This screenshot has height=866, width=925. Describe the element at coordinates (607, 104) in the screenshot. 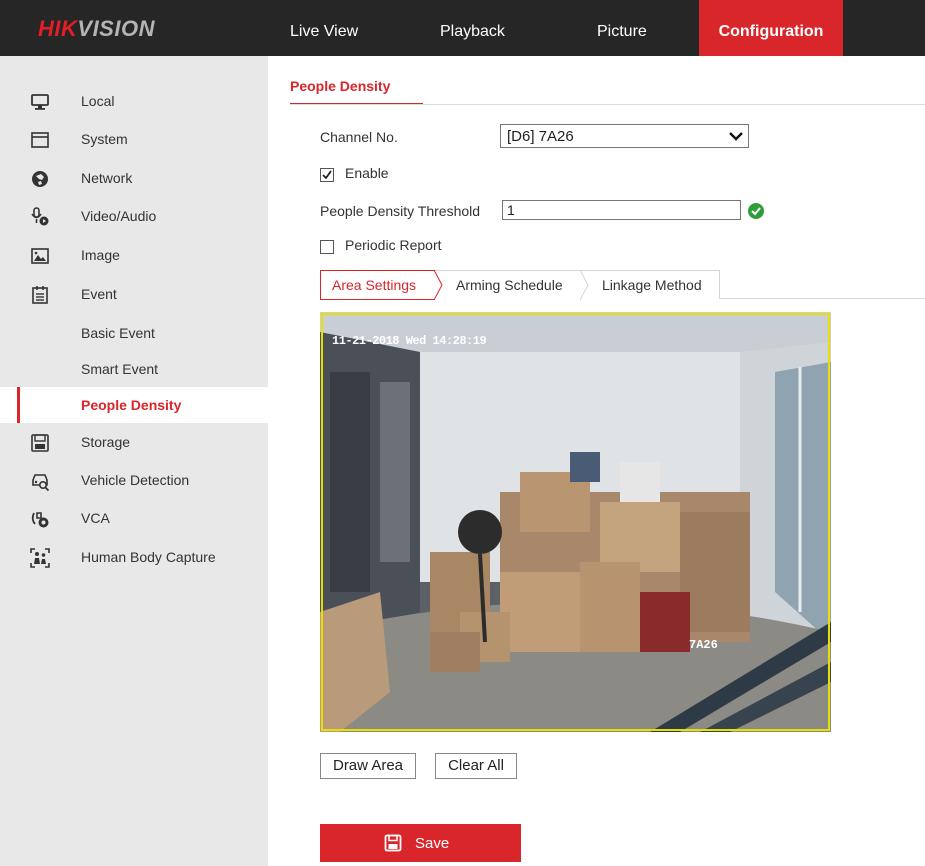

I see `header-divider` at that location.